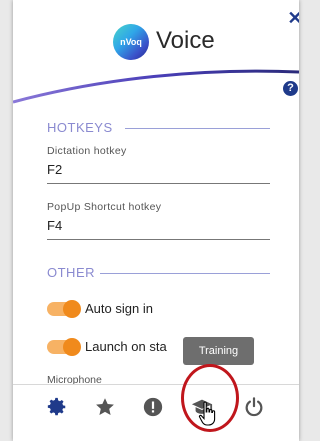 The width and height of the screenshot is (320, 441). I want to click on training-tooltip: Training, so click(218, 351).